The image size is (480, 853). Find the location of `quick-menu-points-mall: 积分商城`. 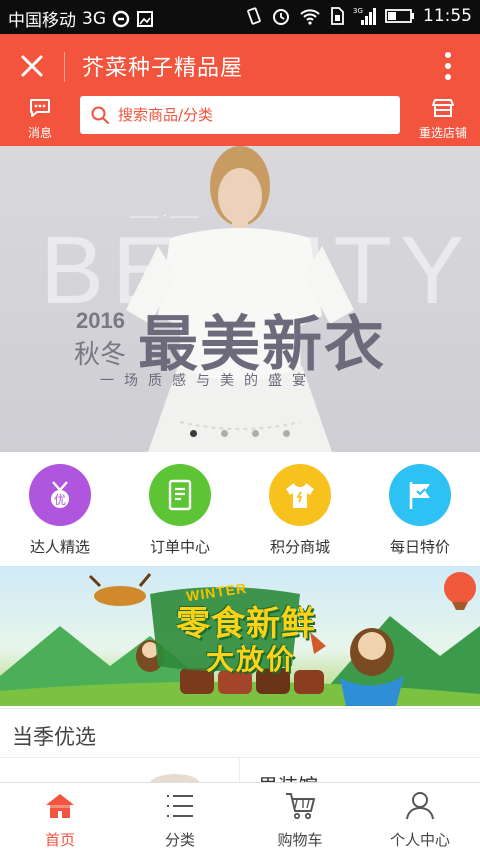

quick-menu-points-mall: 积分商城 is located at coordinates (300, 510).